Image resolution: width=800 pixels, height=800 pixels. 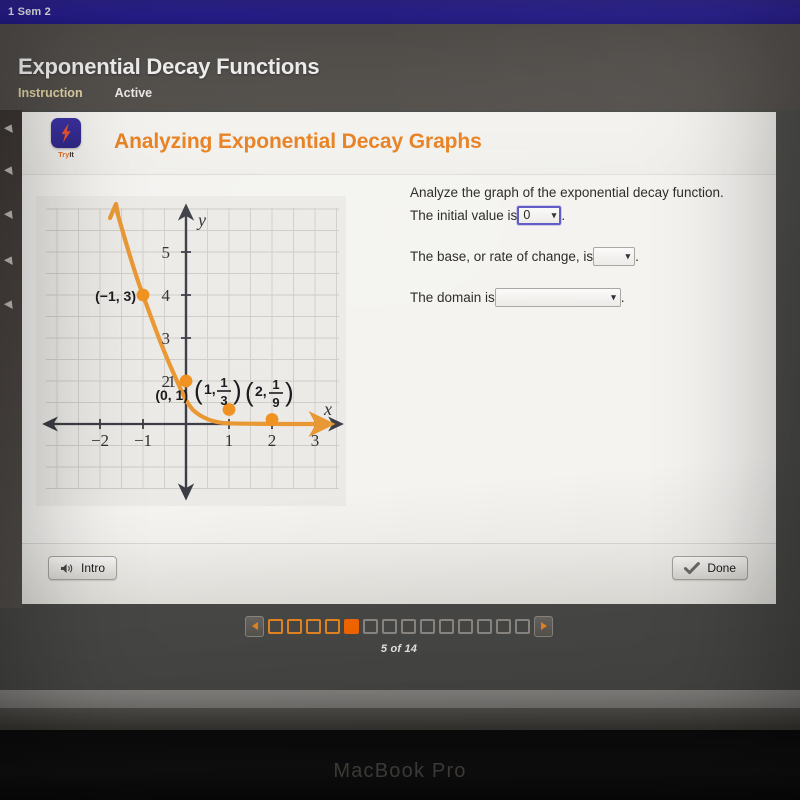 I want to click on slide-pager: 5 of 14, so click(x=399, y=635).